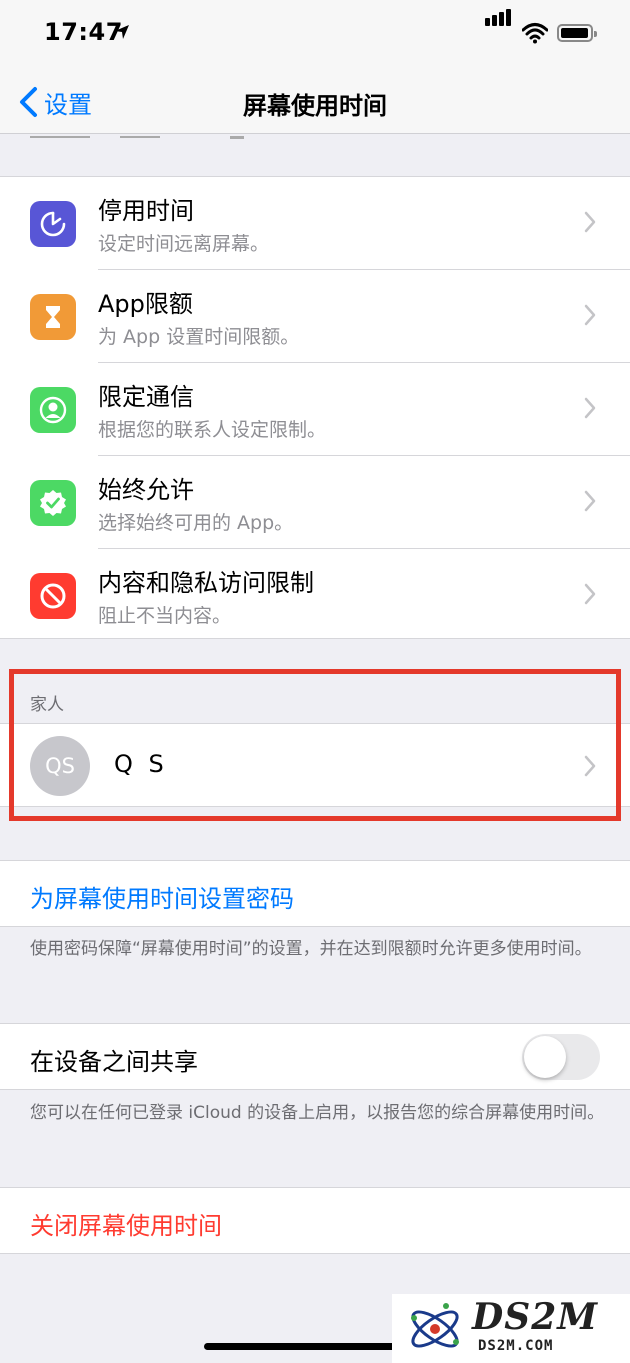 Image resolution: width=630 pixels, height=1363 pixels. Describe the element at coordinates (53, 503) in the screenshot. I see `checkmark-badge-icon` at that location.